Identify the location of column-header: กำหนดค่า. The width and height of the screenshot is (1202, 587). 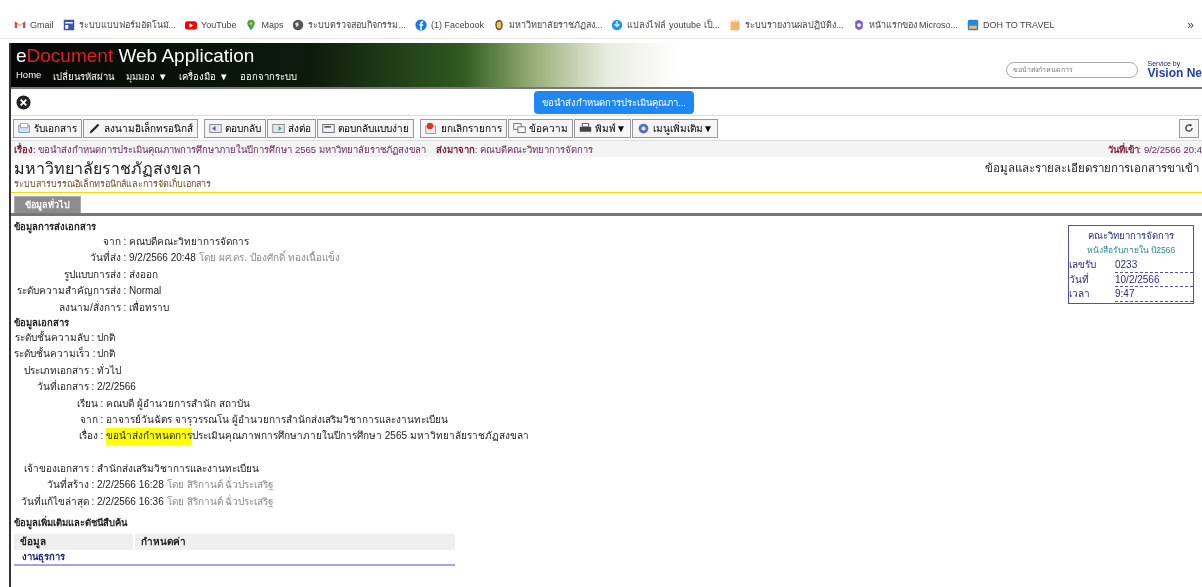
(163, 542).